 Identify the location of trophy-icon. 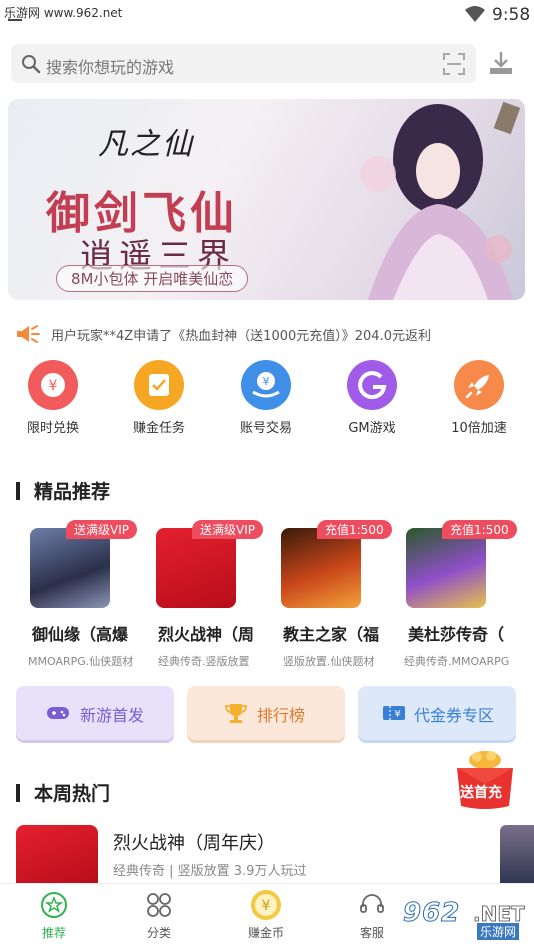
(236, 713).